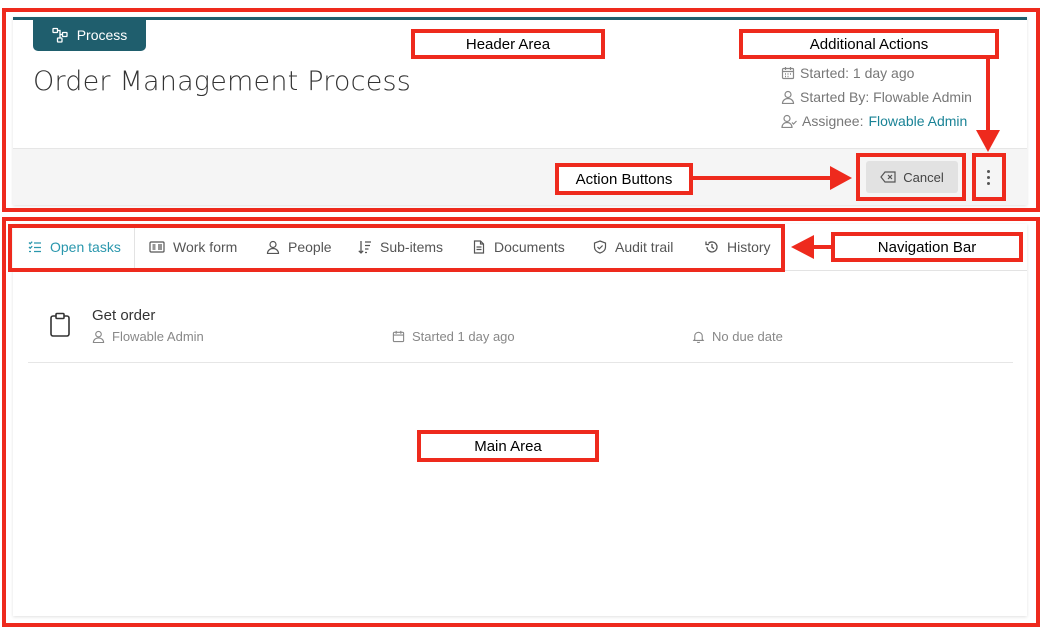 This screenshot has width=1042, height=628. What do you see at coordinates (508, 446) in the screenshot?
I see `annotation-main-area: Main Area` at bounding box center [508, 446].